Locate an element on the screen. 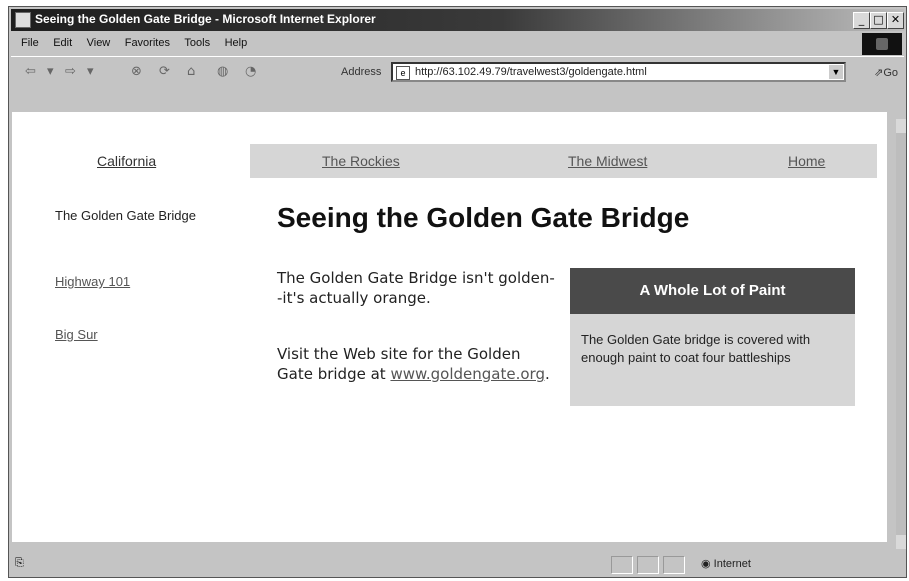 This screenshot has width=909, height=581. menu-file: File is located at coordinates (30, 43).